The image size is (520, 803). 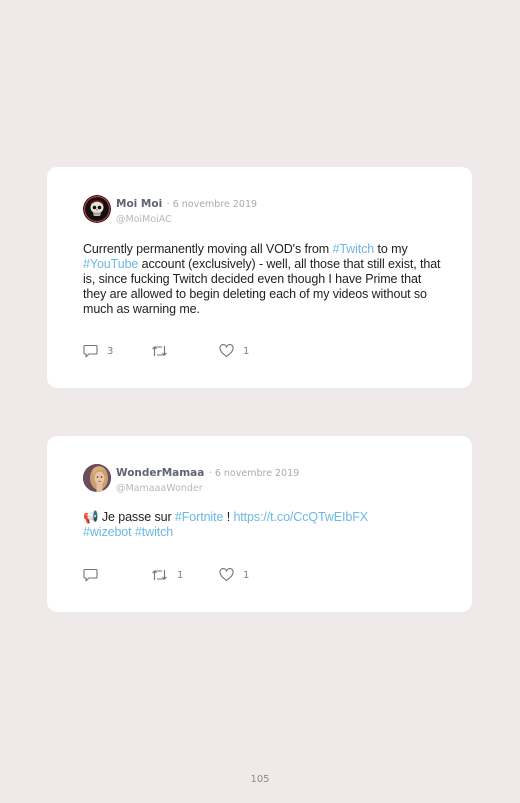 I want to click on retweet-button: 1, so click(x=167, y=575).